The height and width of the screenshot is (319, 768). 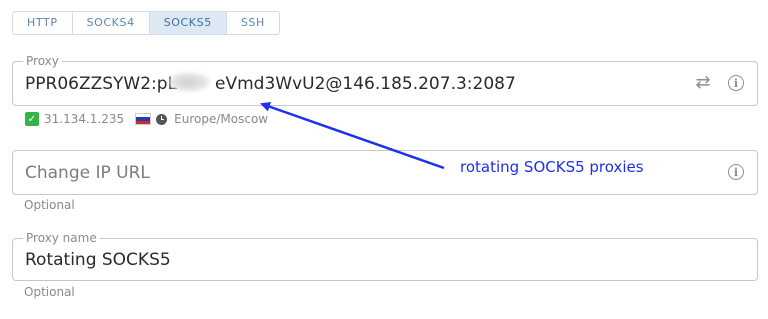 I want to click on protocol-tabs: HTTP SOCKS4 SOCKS5 SSH, so click(x=146, y=23).